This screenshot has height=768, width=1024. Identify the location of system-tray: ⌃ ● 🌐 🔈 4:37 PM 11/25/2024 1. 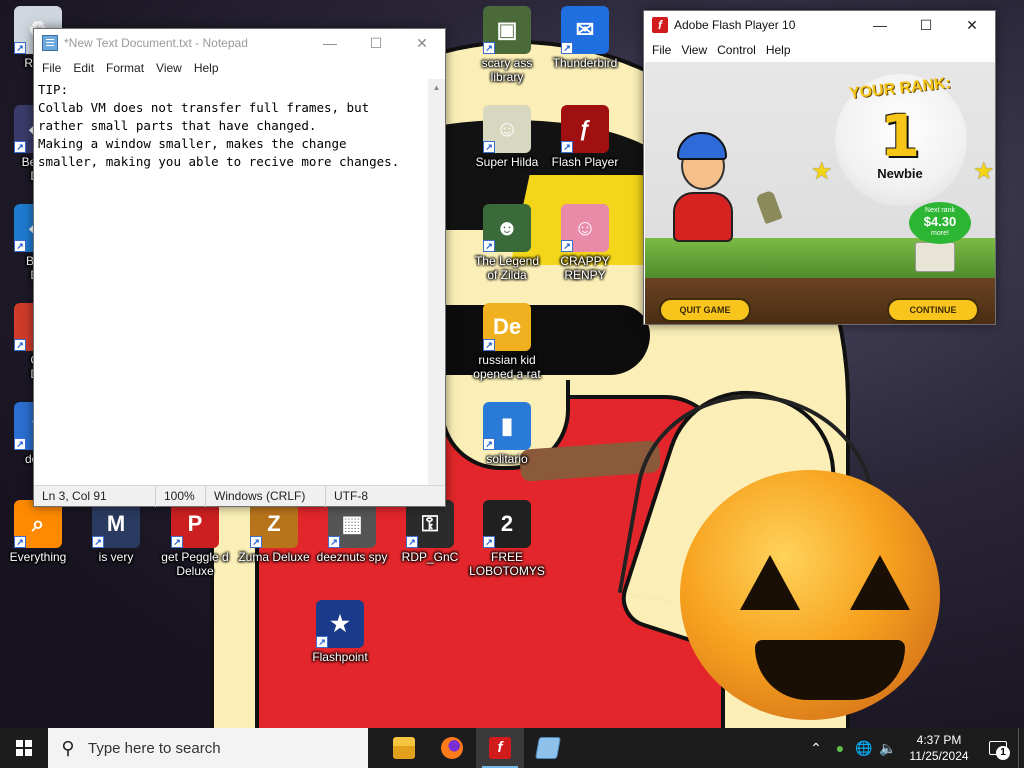
(914, 748).